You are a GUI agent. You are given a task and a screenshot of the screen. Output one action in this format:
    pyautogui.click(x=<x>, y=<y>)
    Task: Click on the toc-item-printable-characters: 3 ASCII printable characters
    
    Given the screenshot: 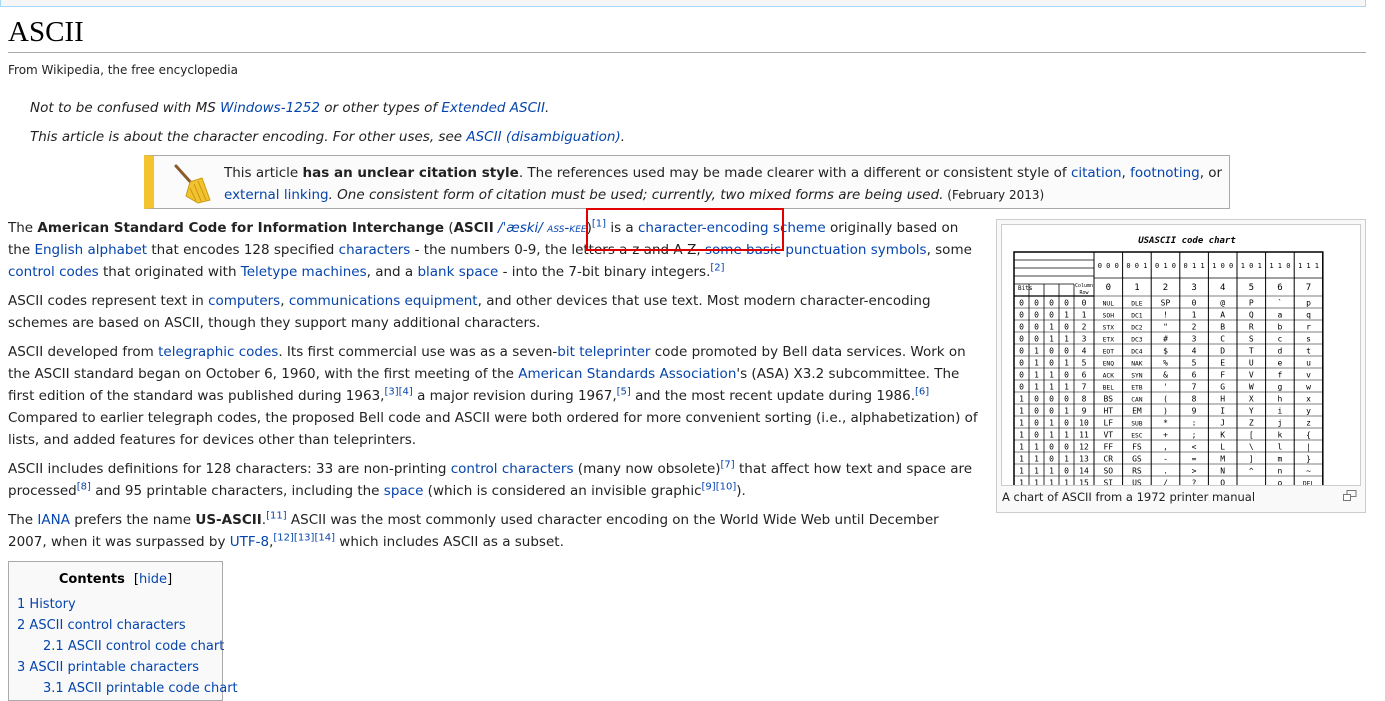 What is the action you would take?
    pyautogui.click(x=108, y=667)
    